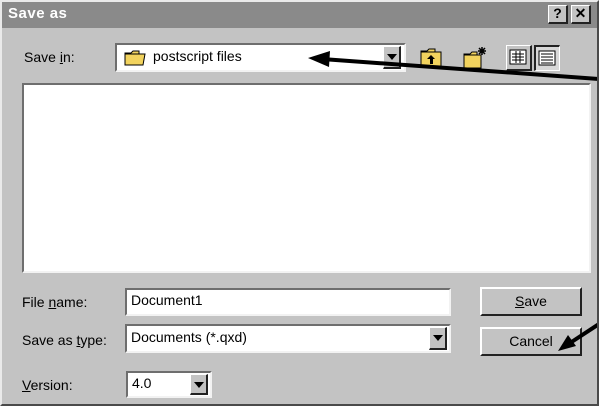 The image size is (599, 406). I want to click on arrow-to-cancel, so click(577, 336).